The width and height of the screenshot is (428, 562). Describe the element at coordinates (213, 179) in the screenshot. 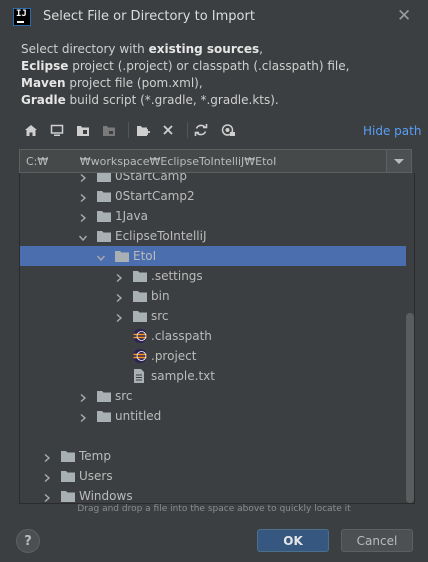

I see `tree-row: 0StartCamp` at that location.